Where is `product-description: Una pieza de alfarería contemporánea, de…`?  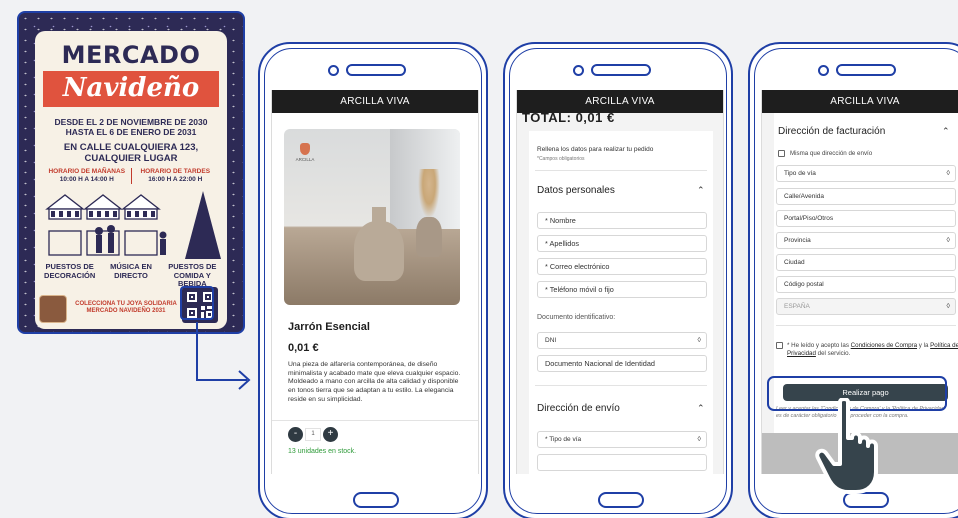 product-description: Una pieza de alfarería contemporánea, de… is located at coordinates (374, 382).